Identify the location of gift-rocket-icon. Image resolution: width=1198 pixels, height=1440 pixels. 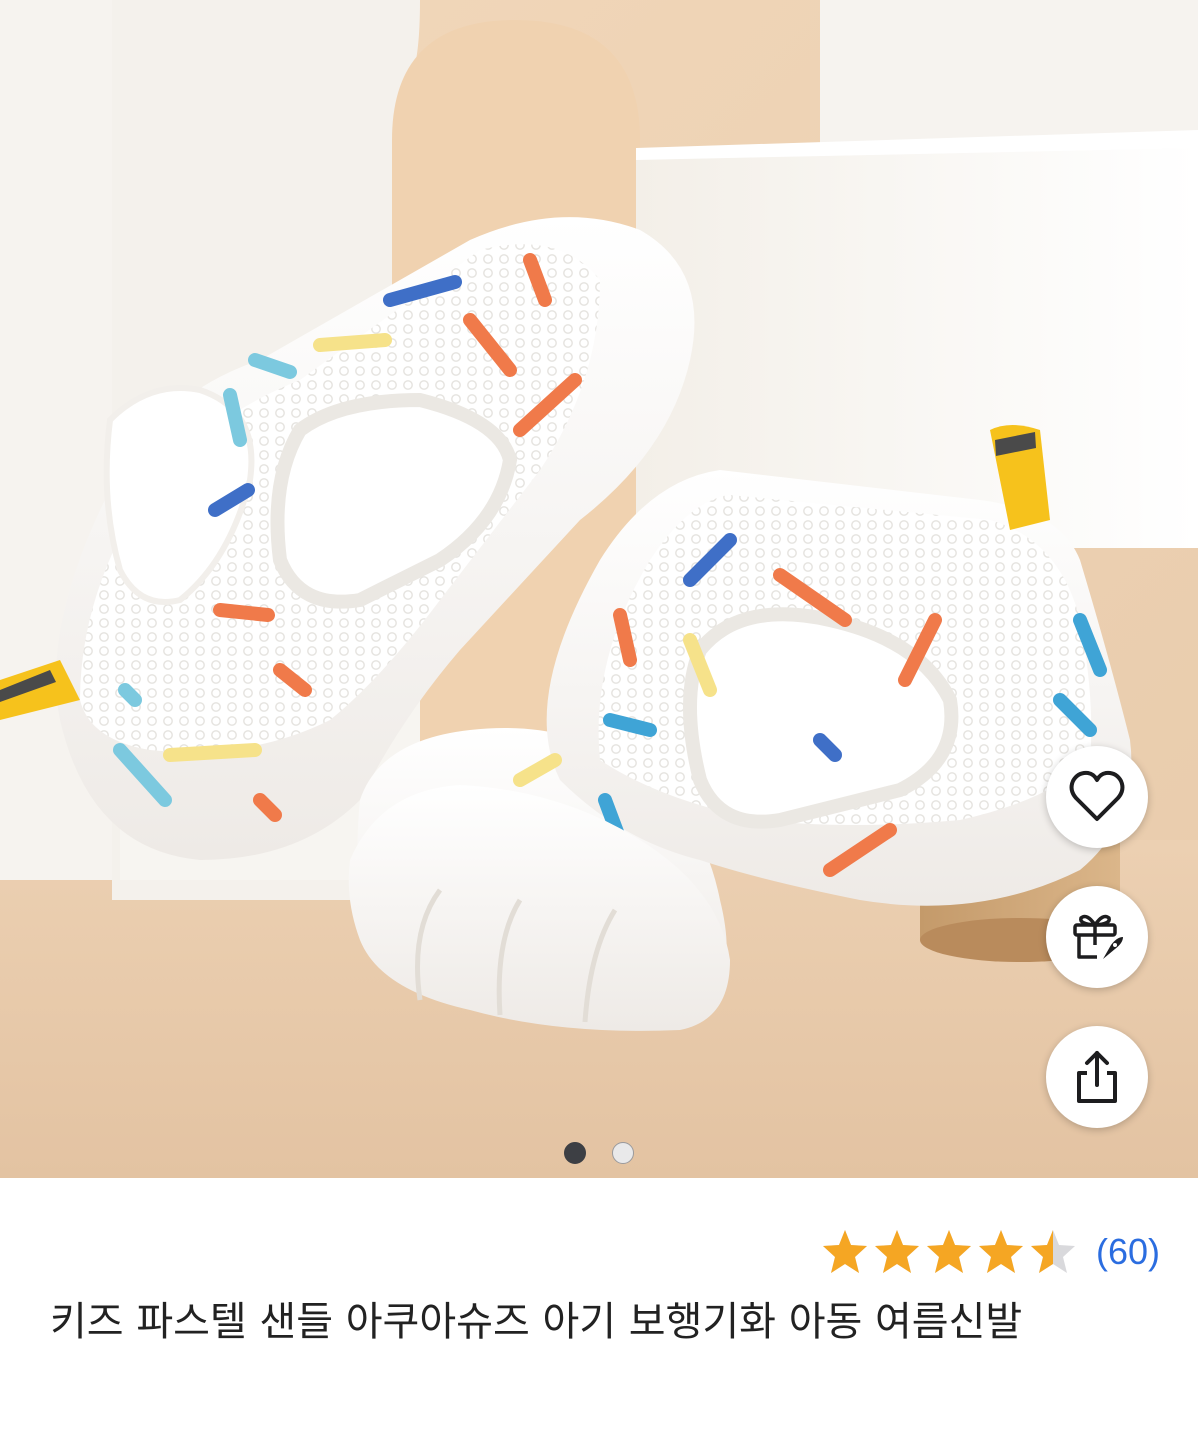
(1098, 936).